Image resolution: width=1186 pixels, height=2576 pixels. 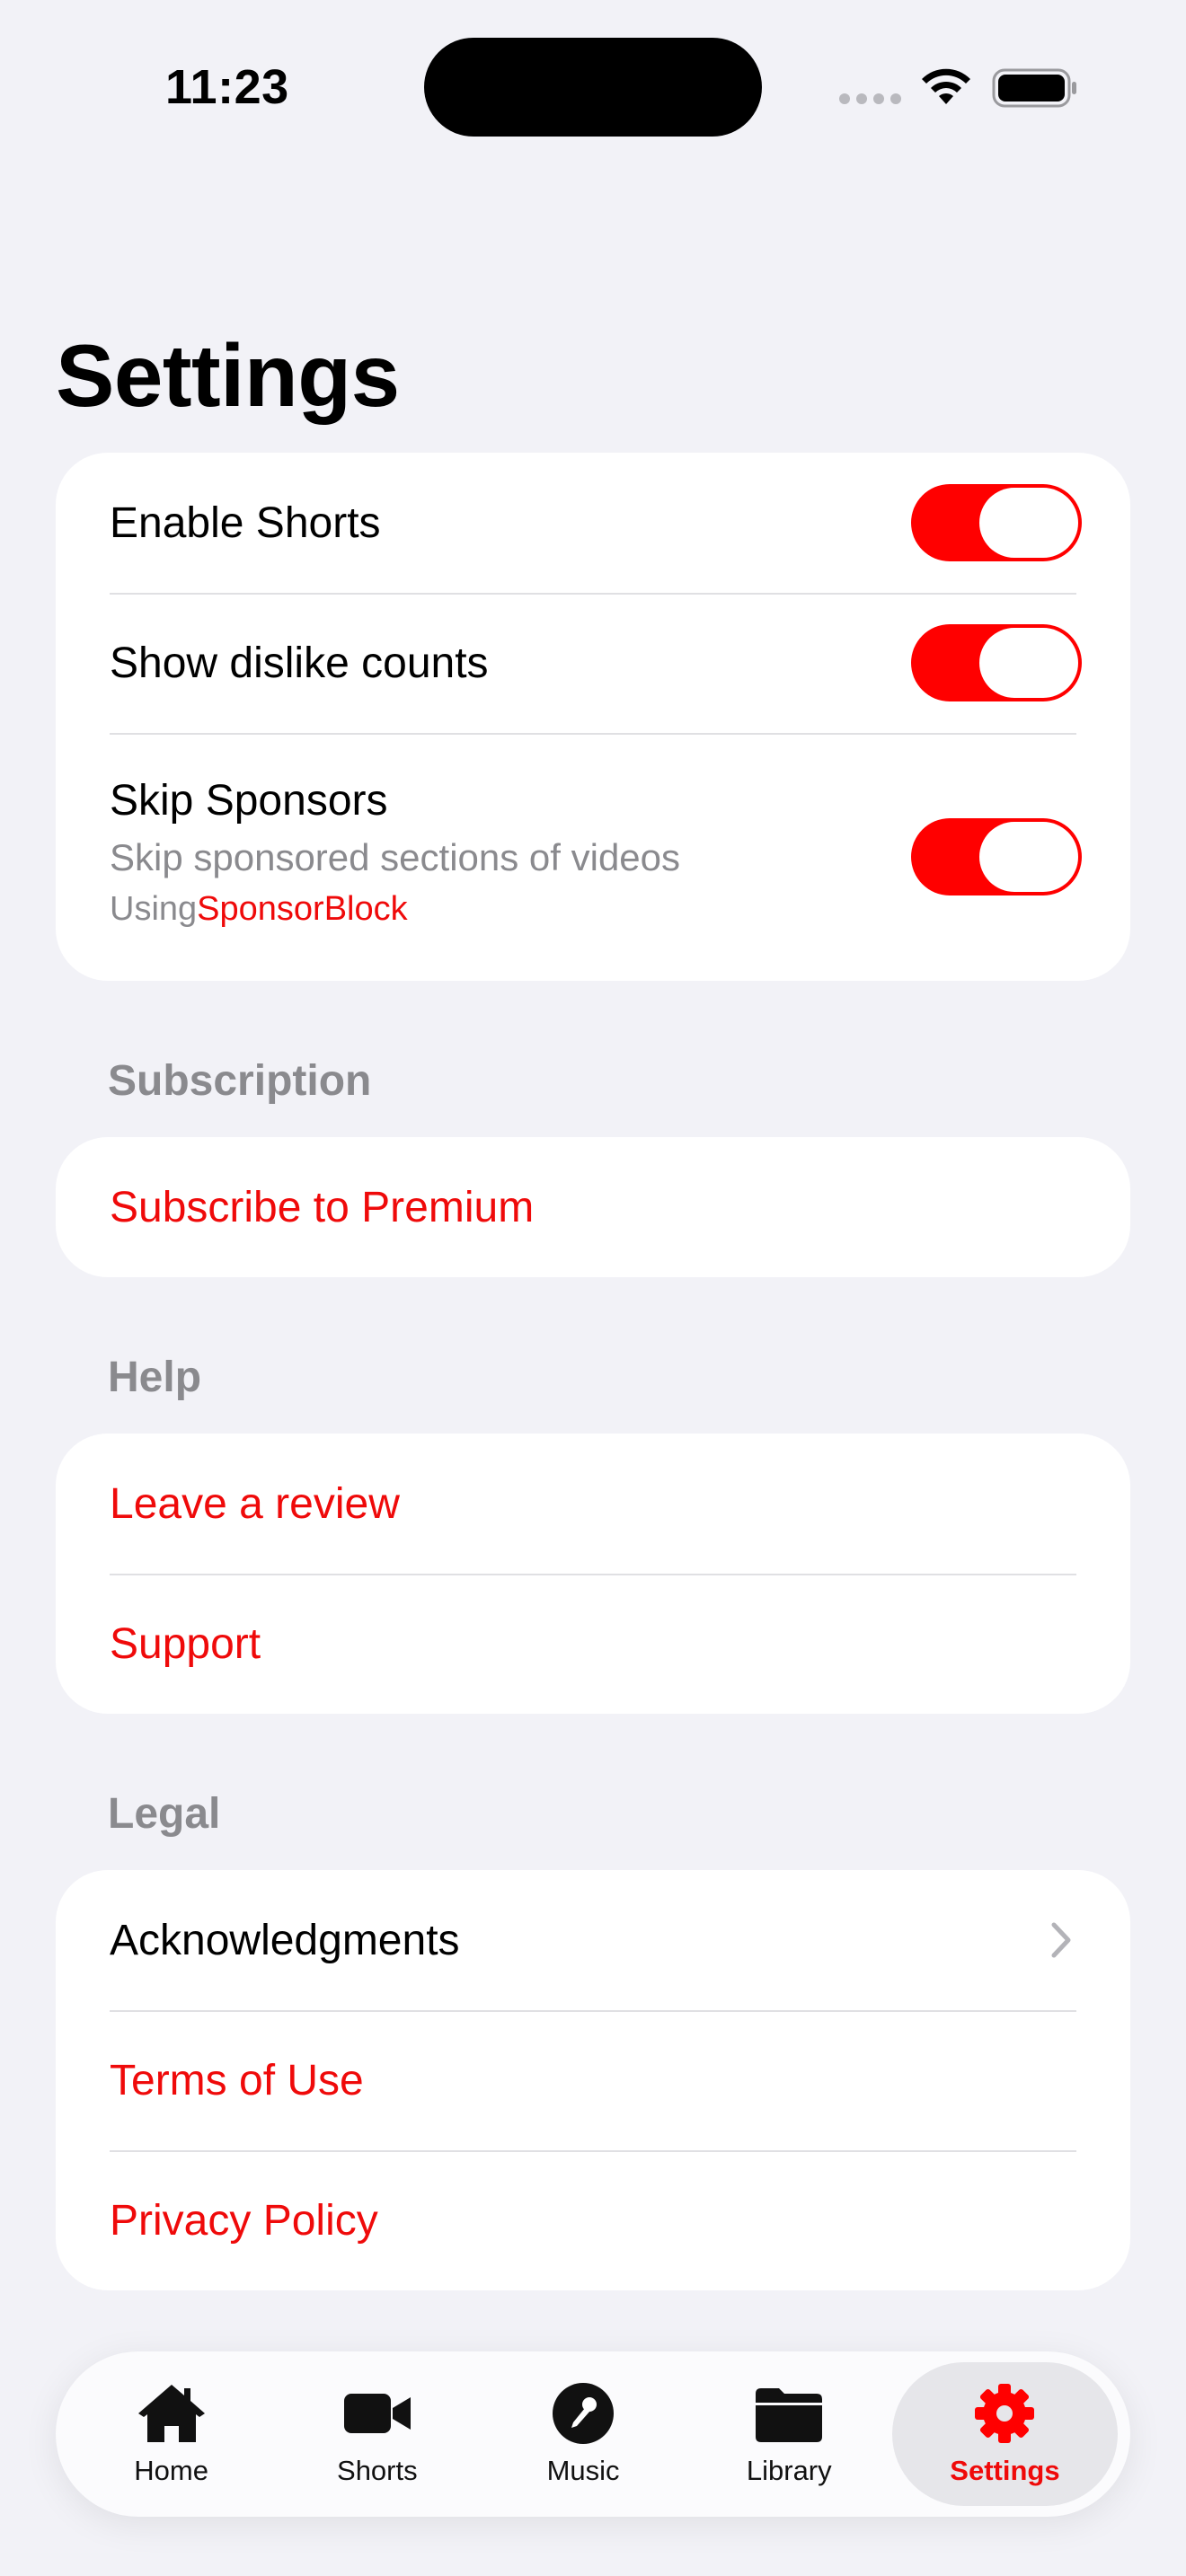 I want to click on enable-shorts-label: Enable Shorts, so click(x=245, y=522).